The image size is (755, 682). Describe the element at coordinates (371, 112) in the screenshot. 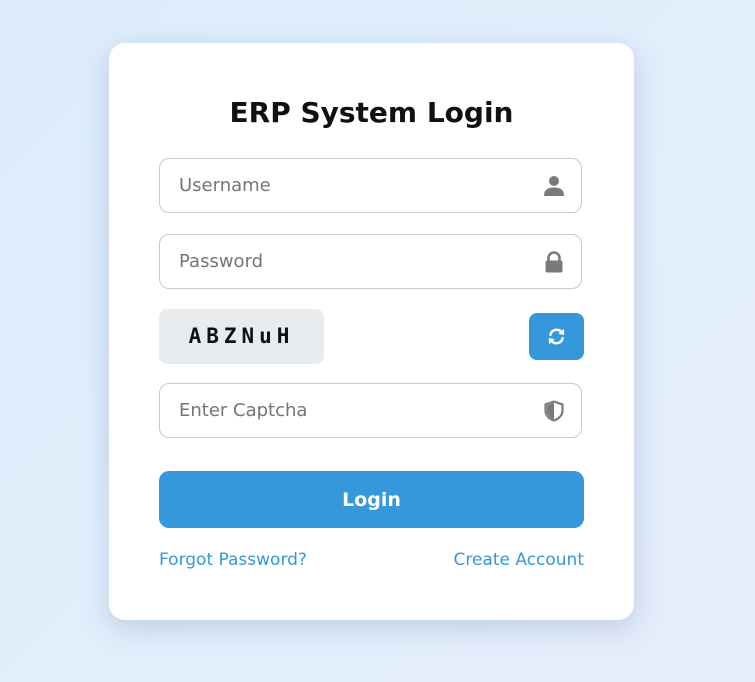

I see `page-title: ERP System Login` at that location.